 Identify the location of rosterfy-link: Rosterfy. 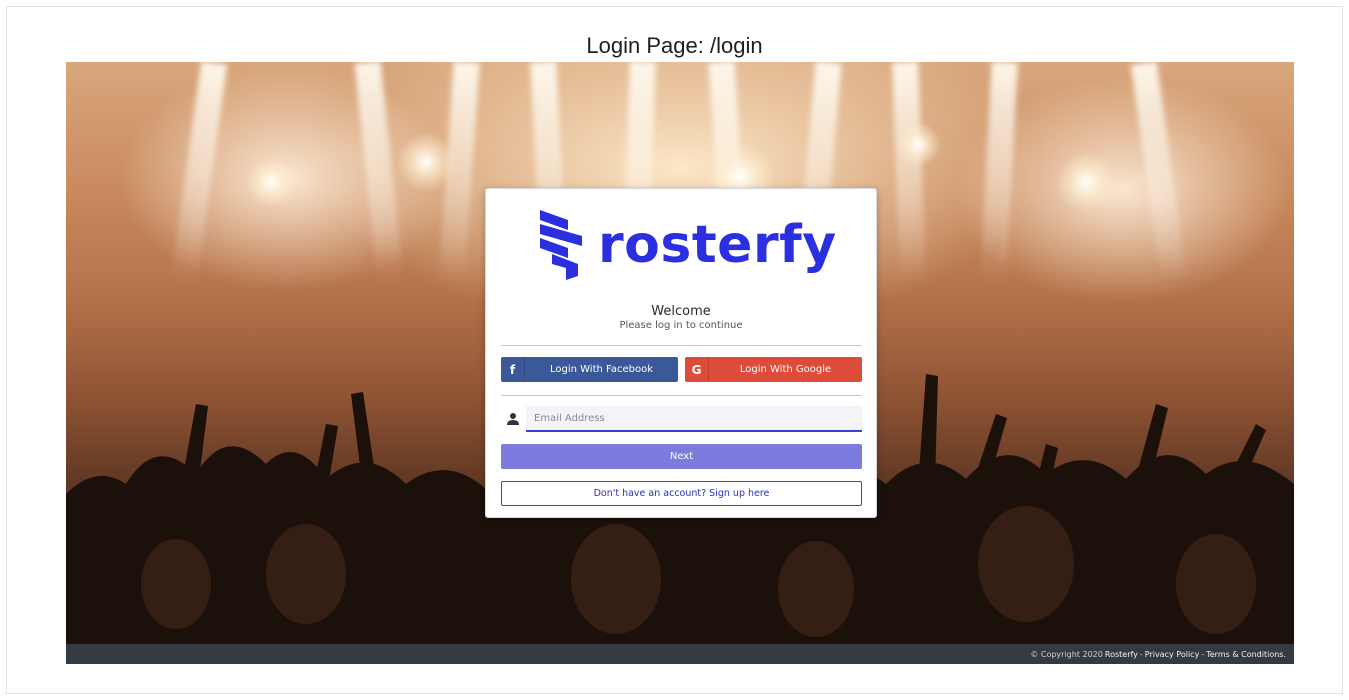
(1121, 654).